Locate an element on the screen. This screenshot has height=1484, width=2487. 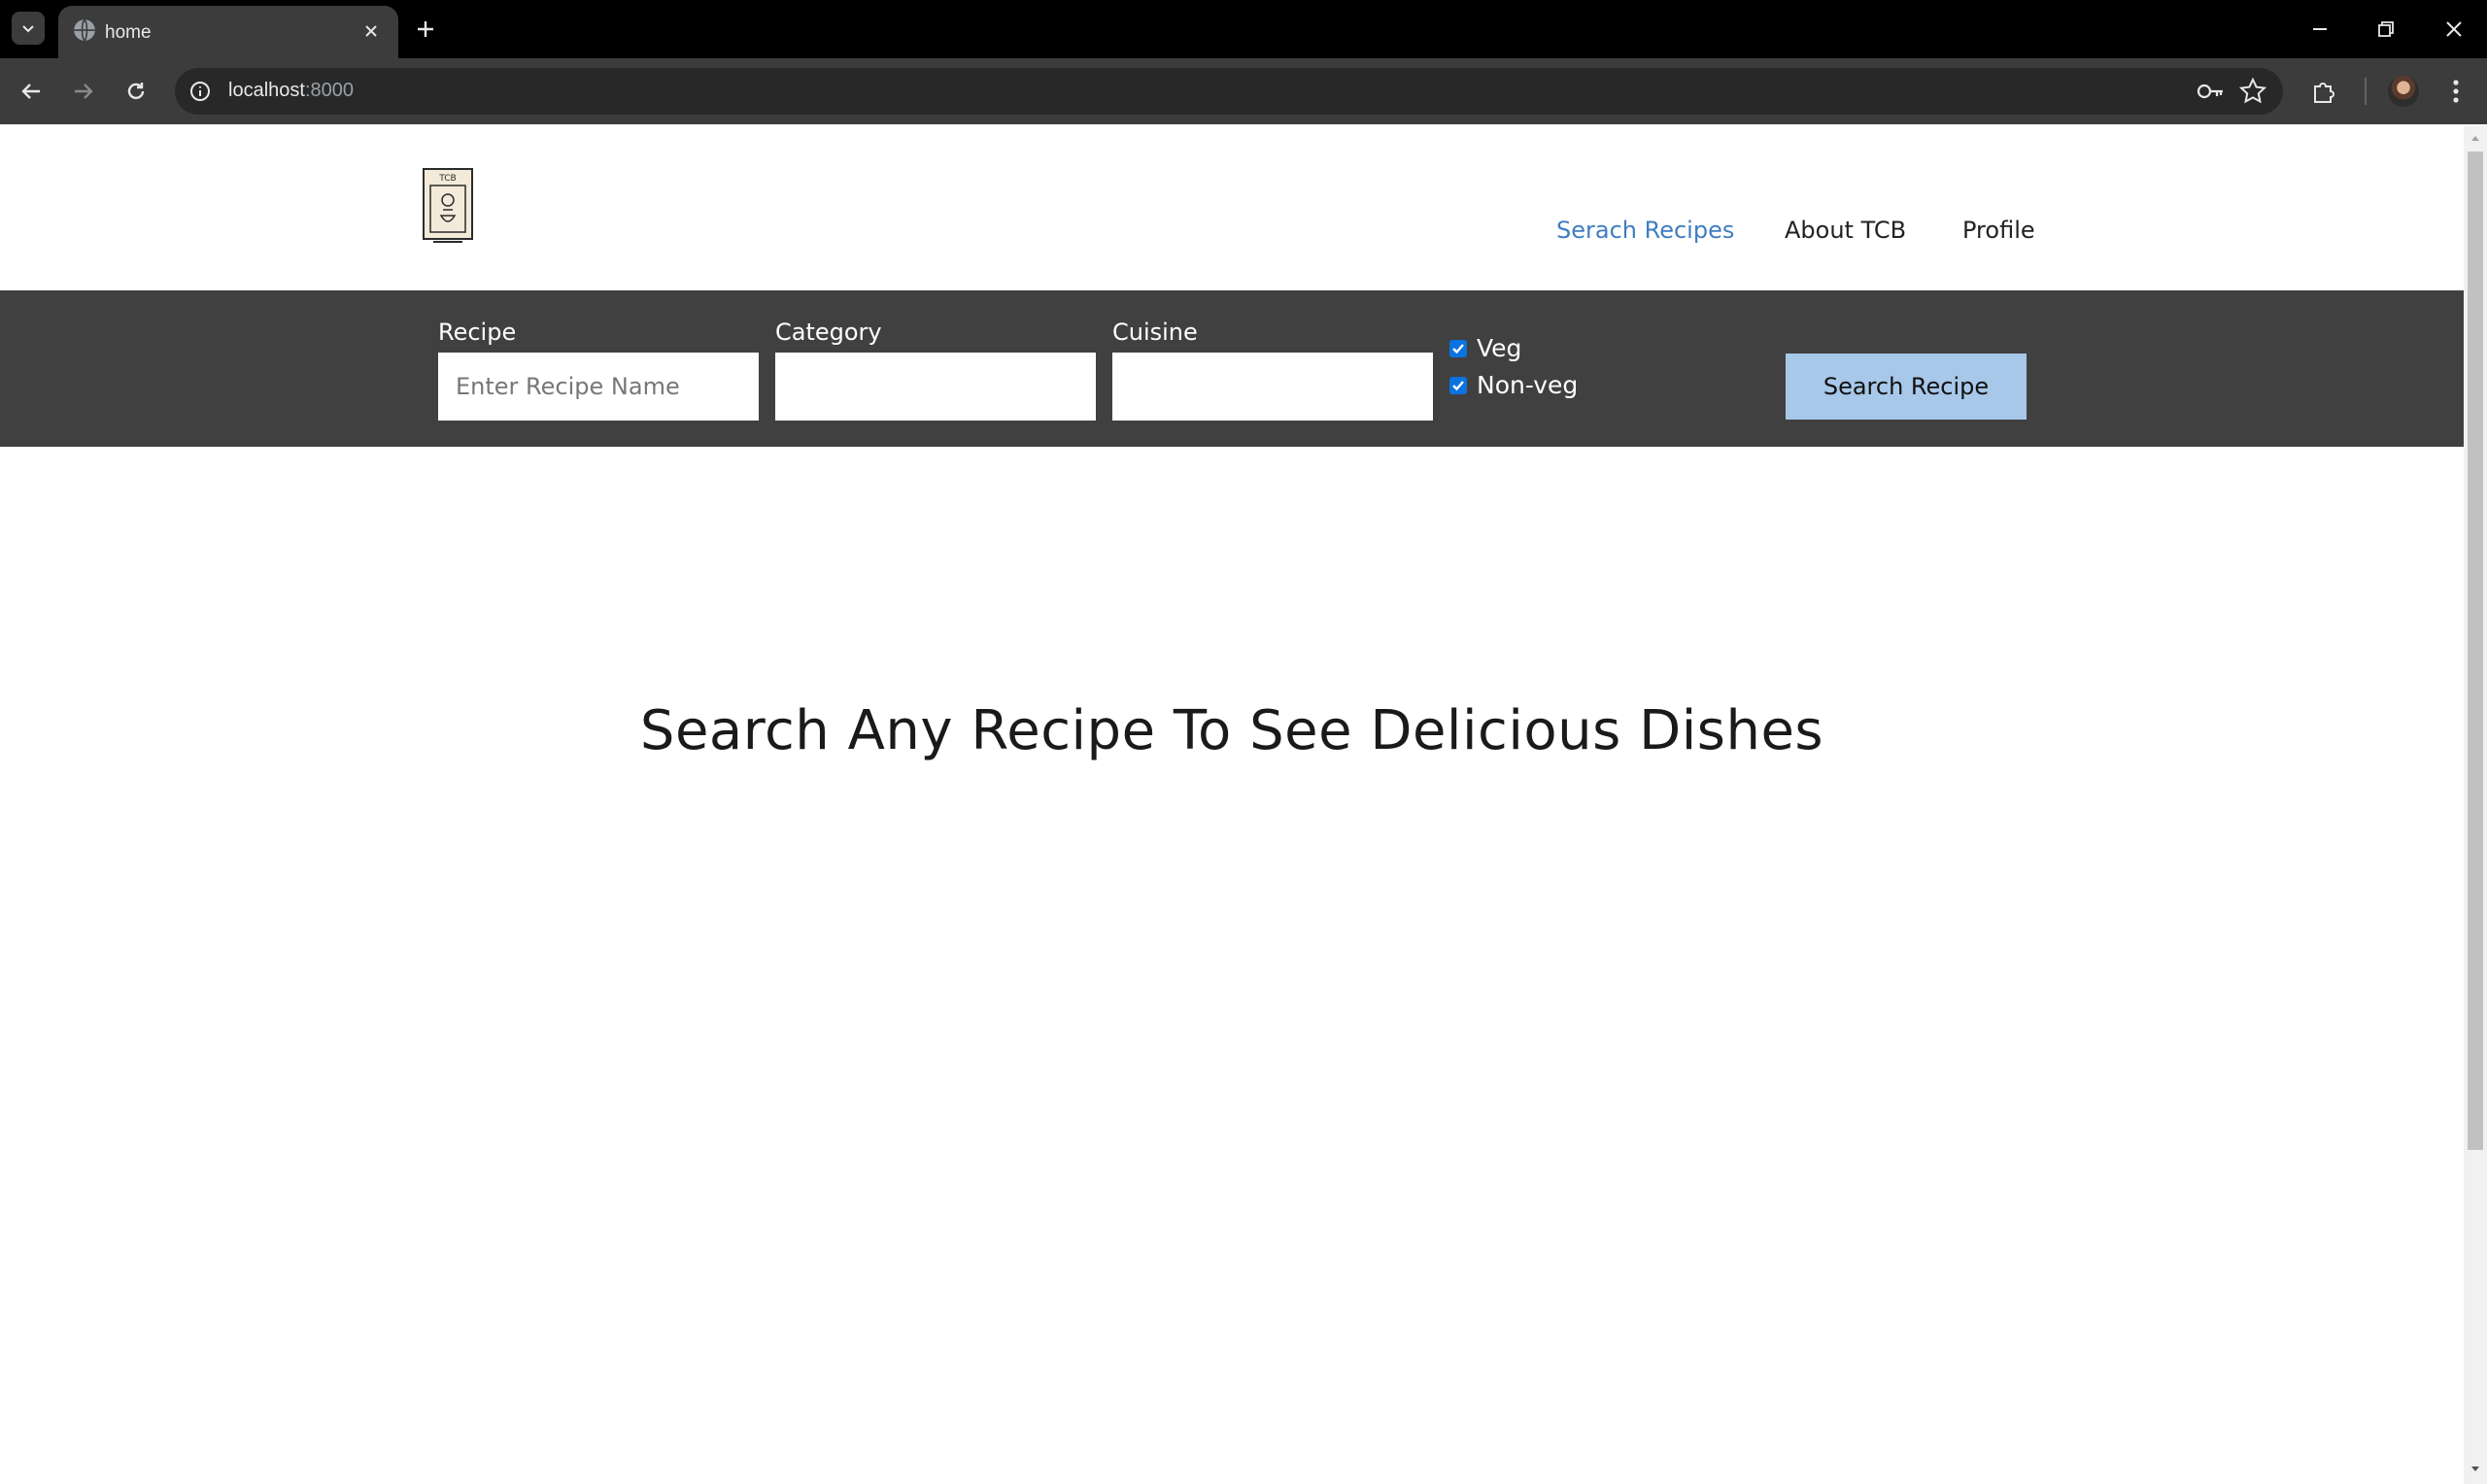
globe-icon is located at coordinates (84, 30).